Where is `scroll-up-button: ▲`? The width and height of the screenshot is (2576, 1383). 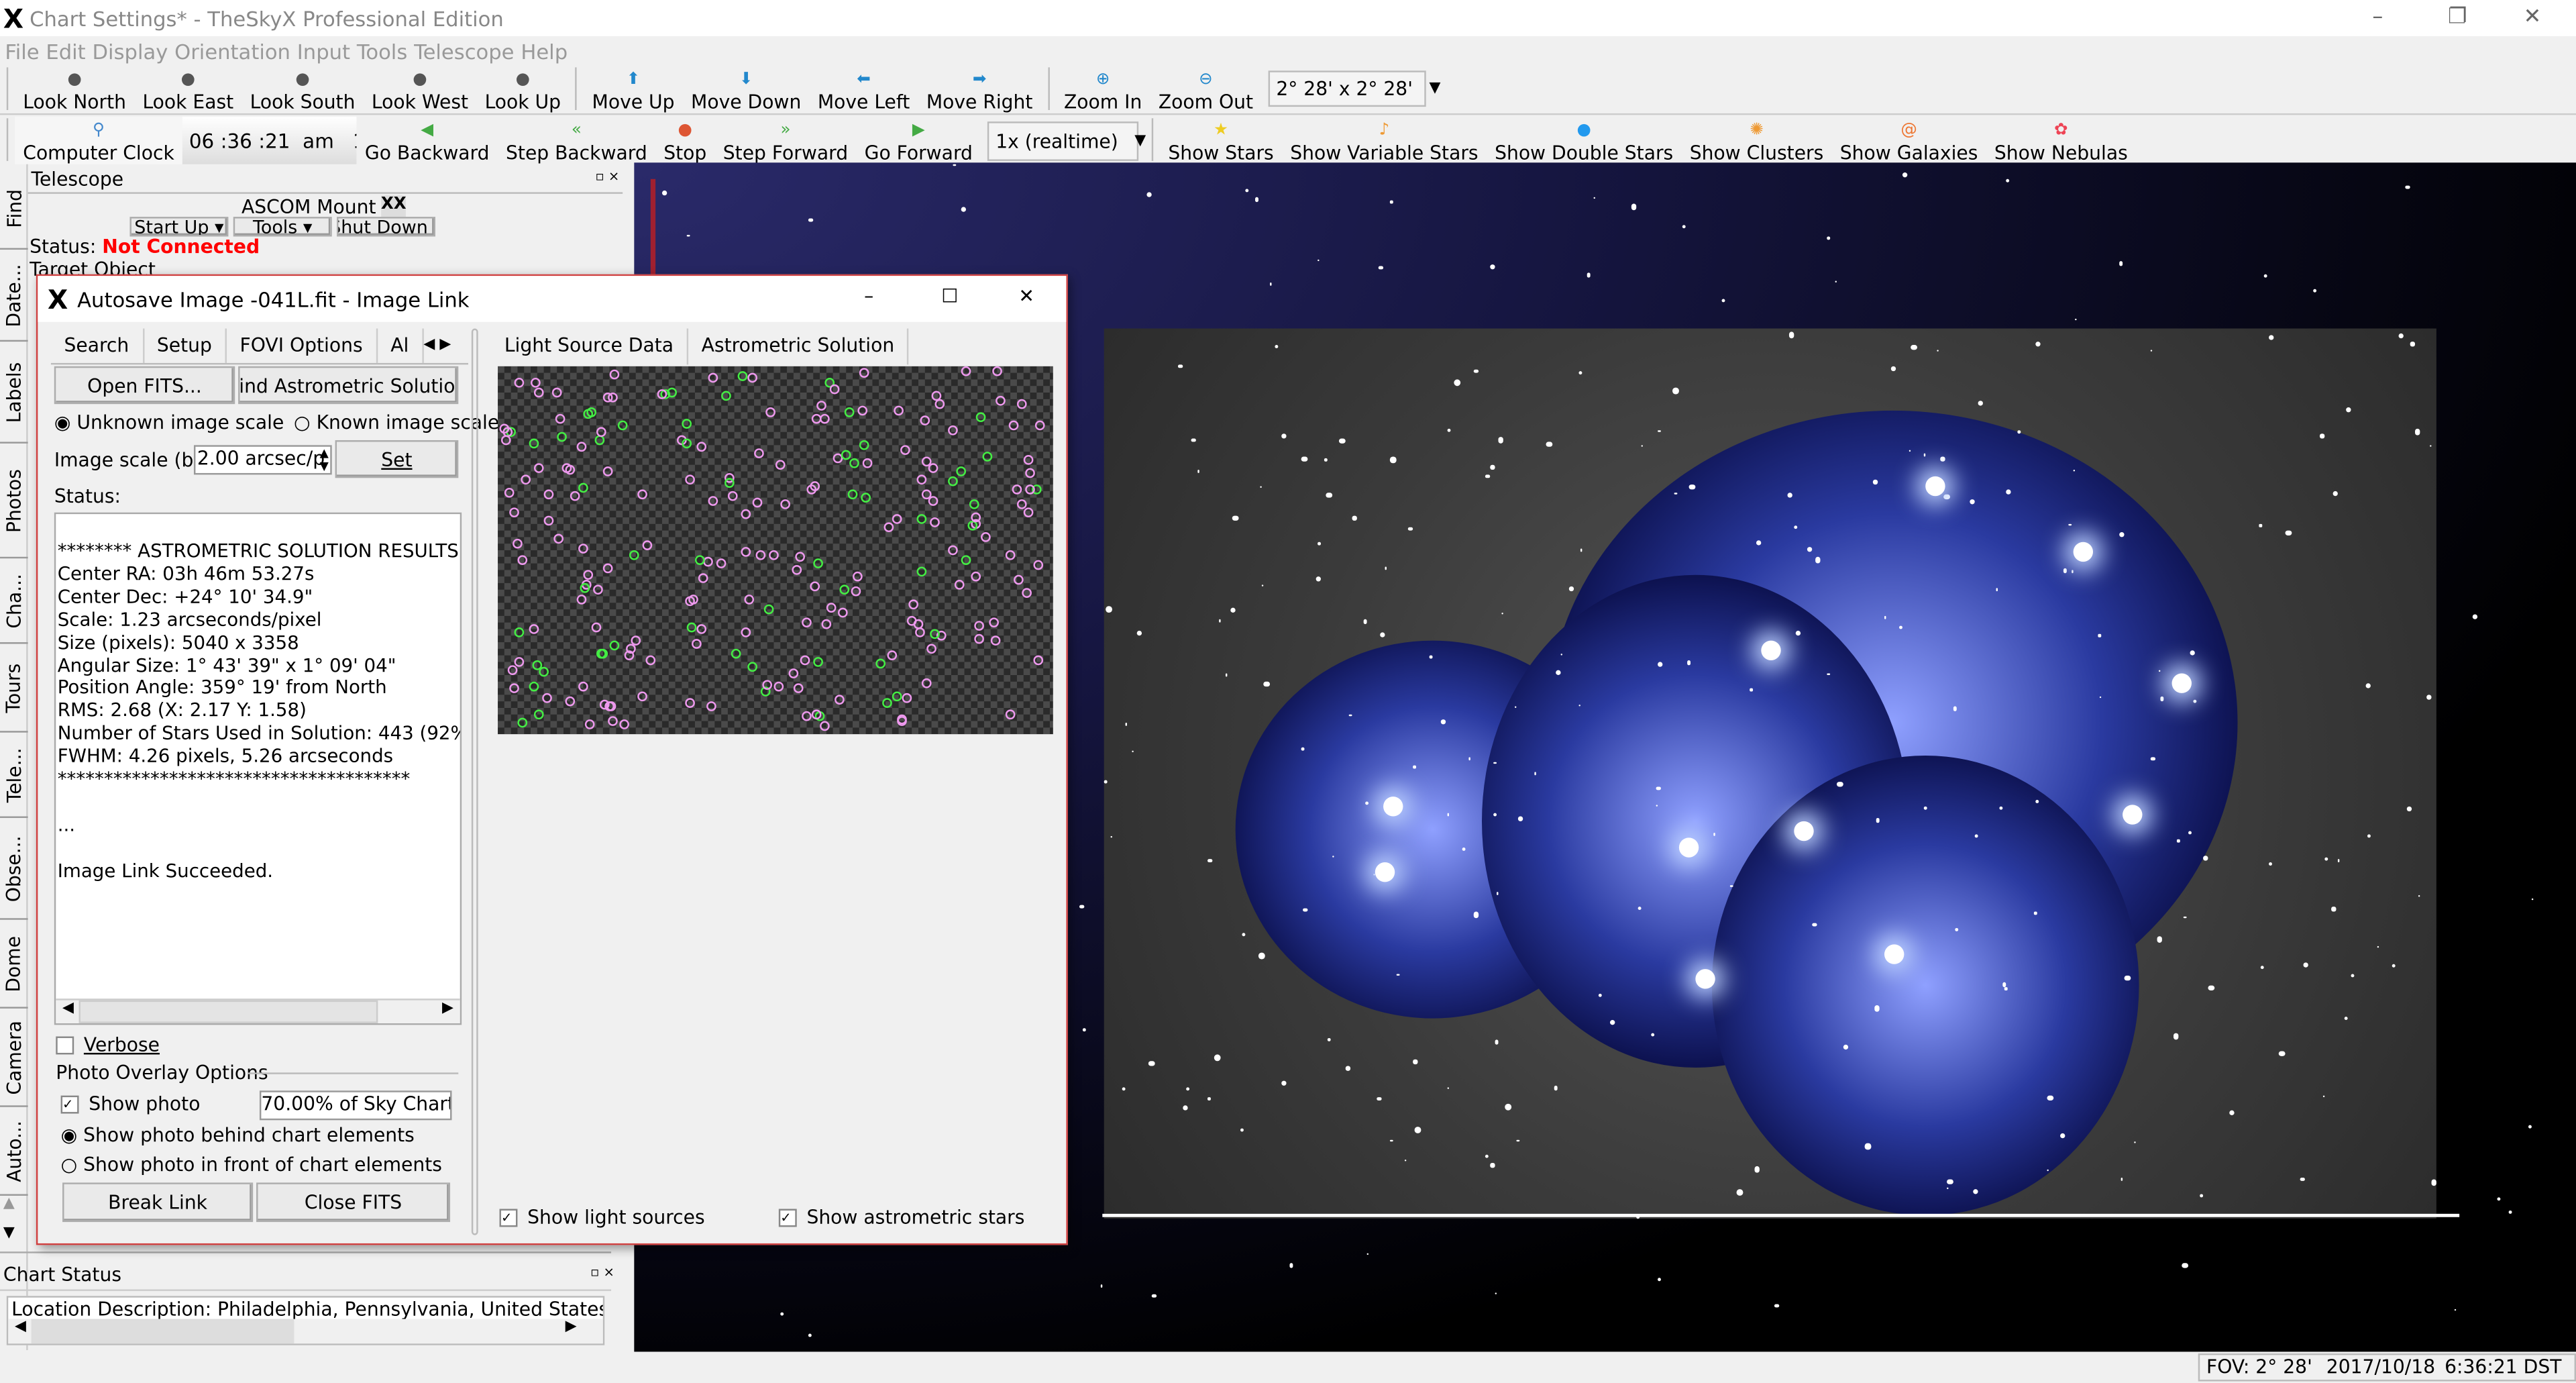
scroll-up-button: ▲ is located at coordinates (9, 1204).